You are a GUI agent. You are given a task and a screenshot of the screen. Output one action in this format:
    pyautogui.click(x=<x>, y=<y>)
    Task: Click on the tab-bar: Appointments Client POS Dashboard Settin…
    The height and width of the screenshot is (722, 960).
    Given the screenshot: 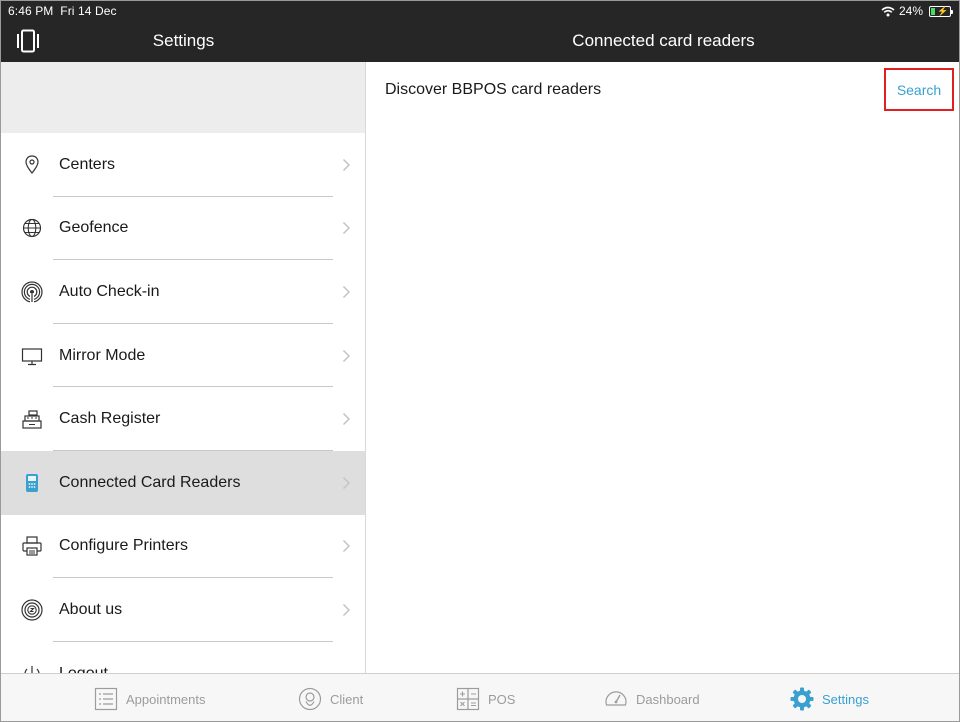 What is the action you would take?
    pyautogui.click(x=480, y=697)
    